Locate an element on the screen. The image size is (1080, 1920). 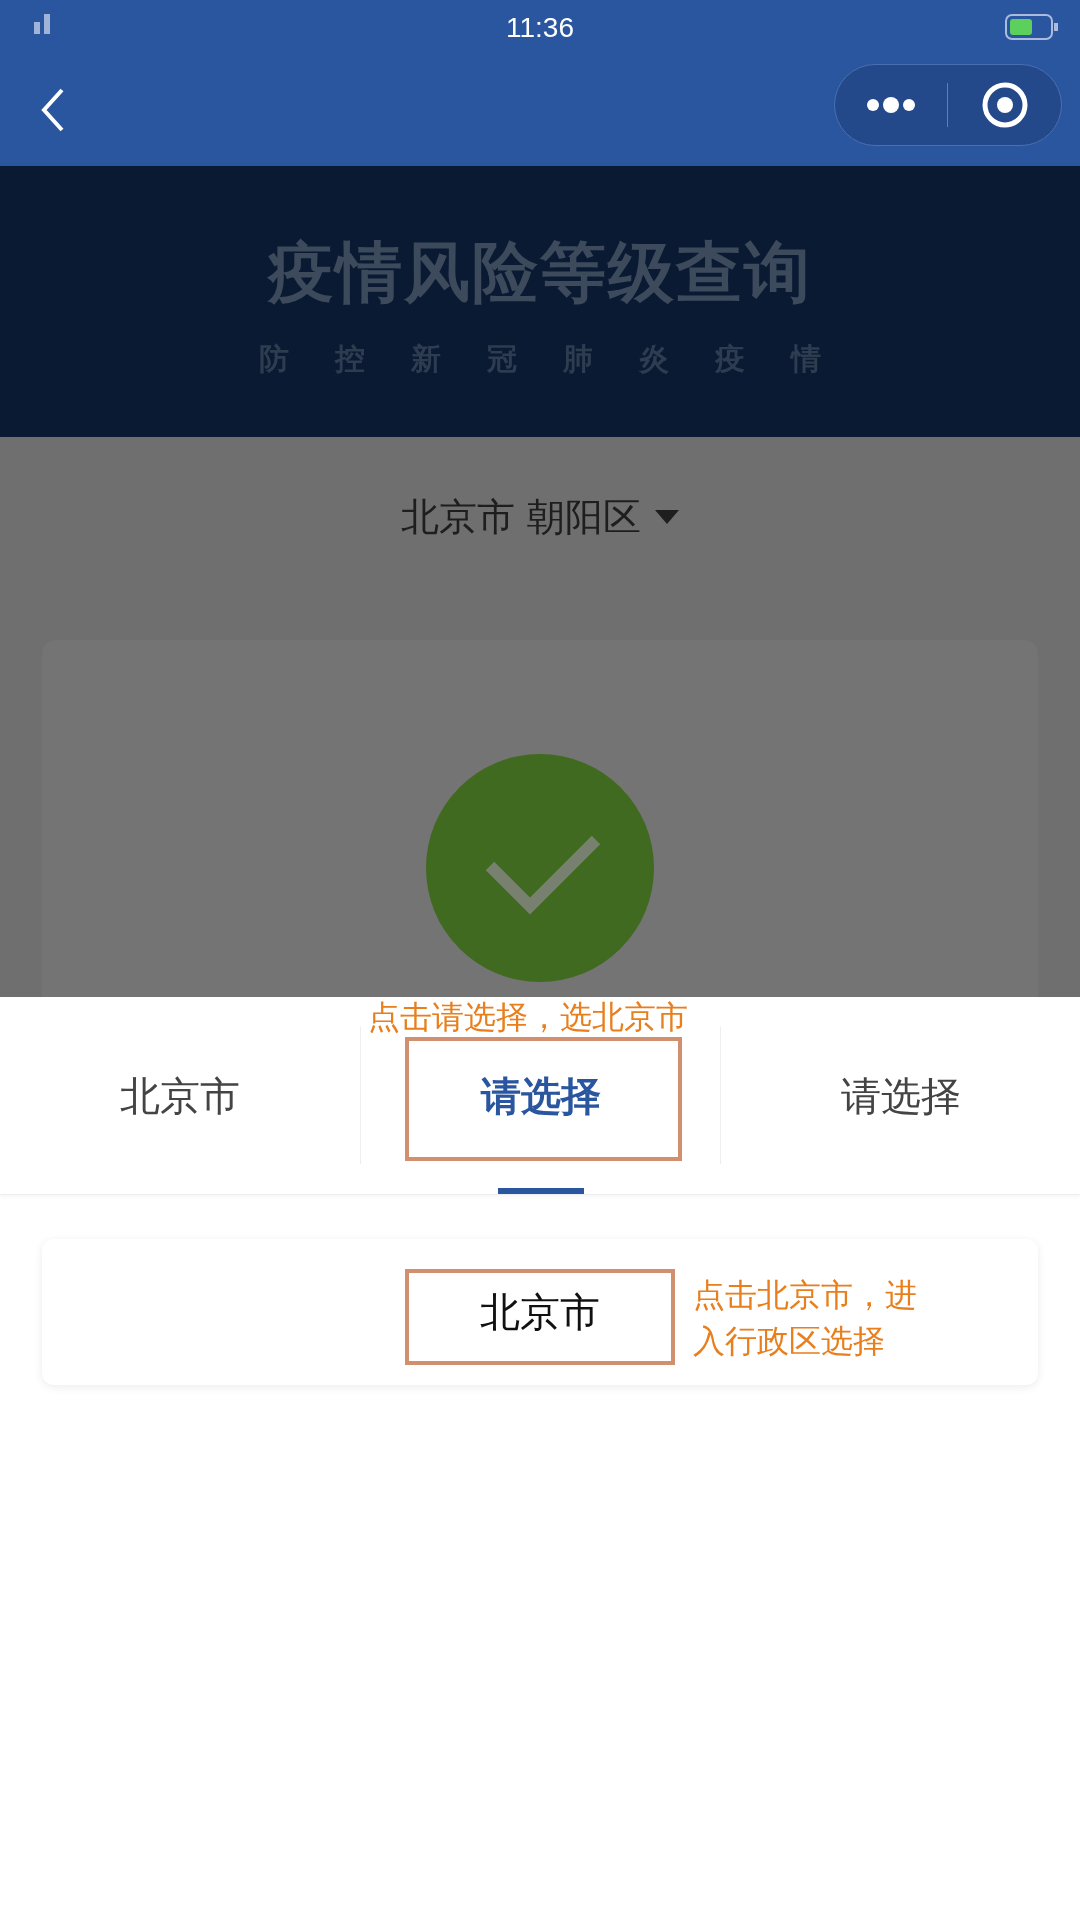
annotation-text: 点击请选择，选北京市 is located at coordinates (528, 1017).